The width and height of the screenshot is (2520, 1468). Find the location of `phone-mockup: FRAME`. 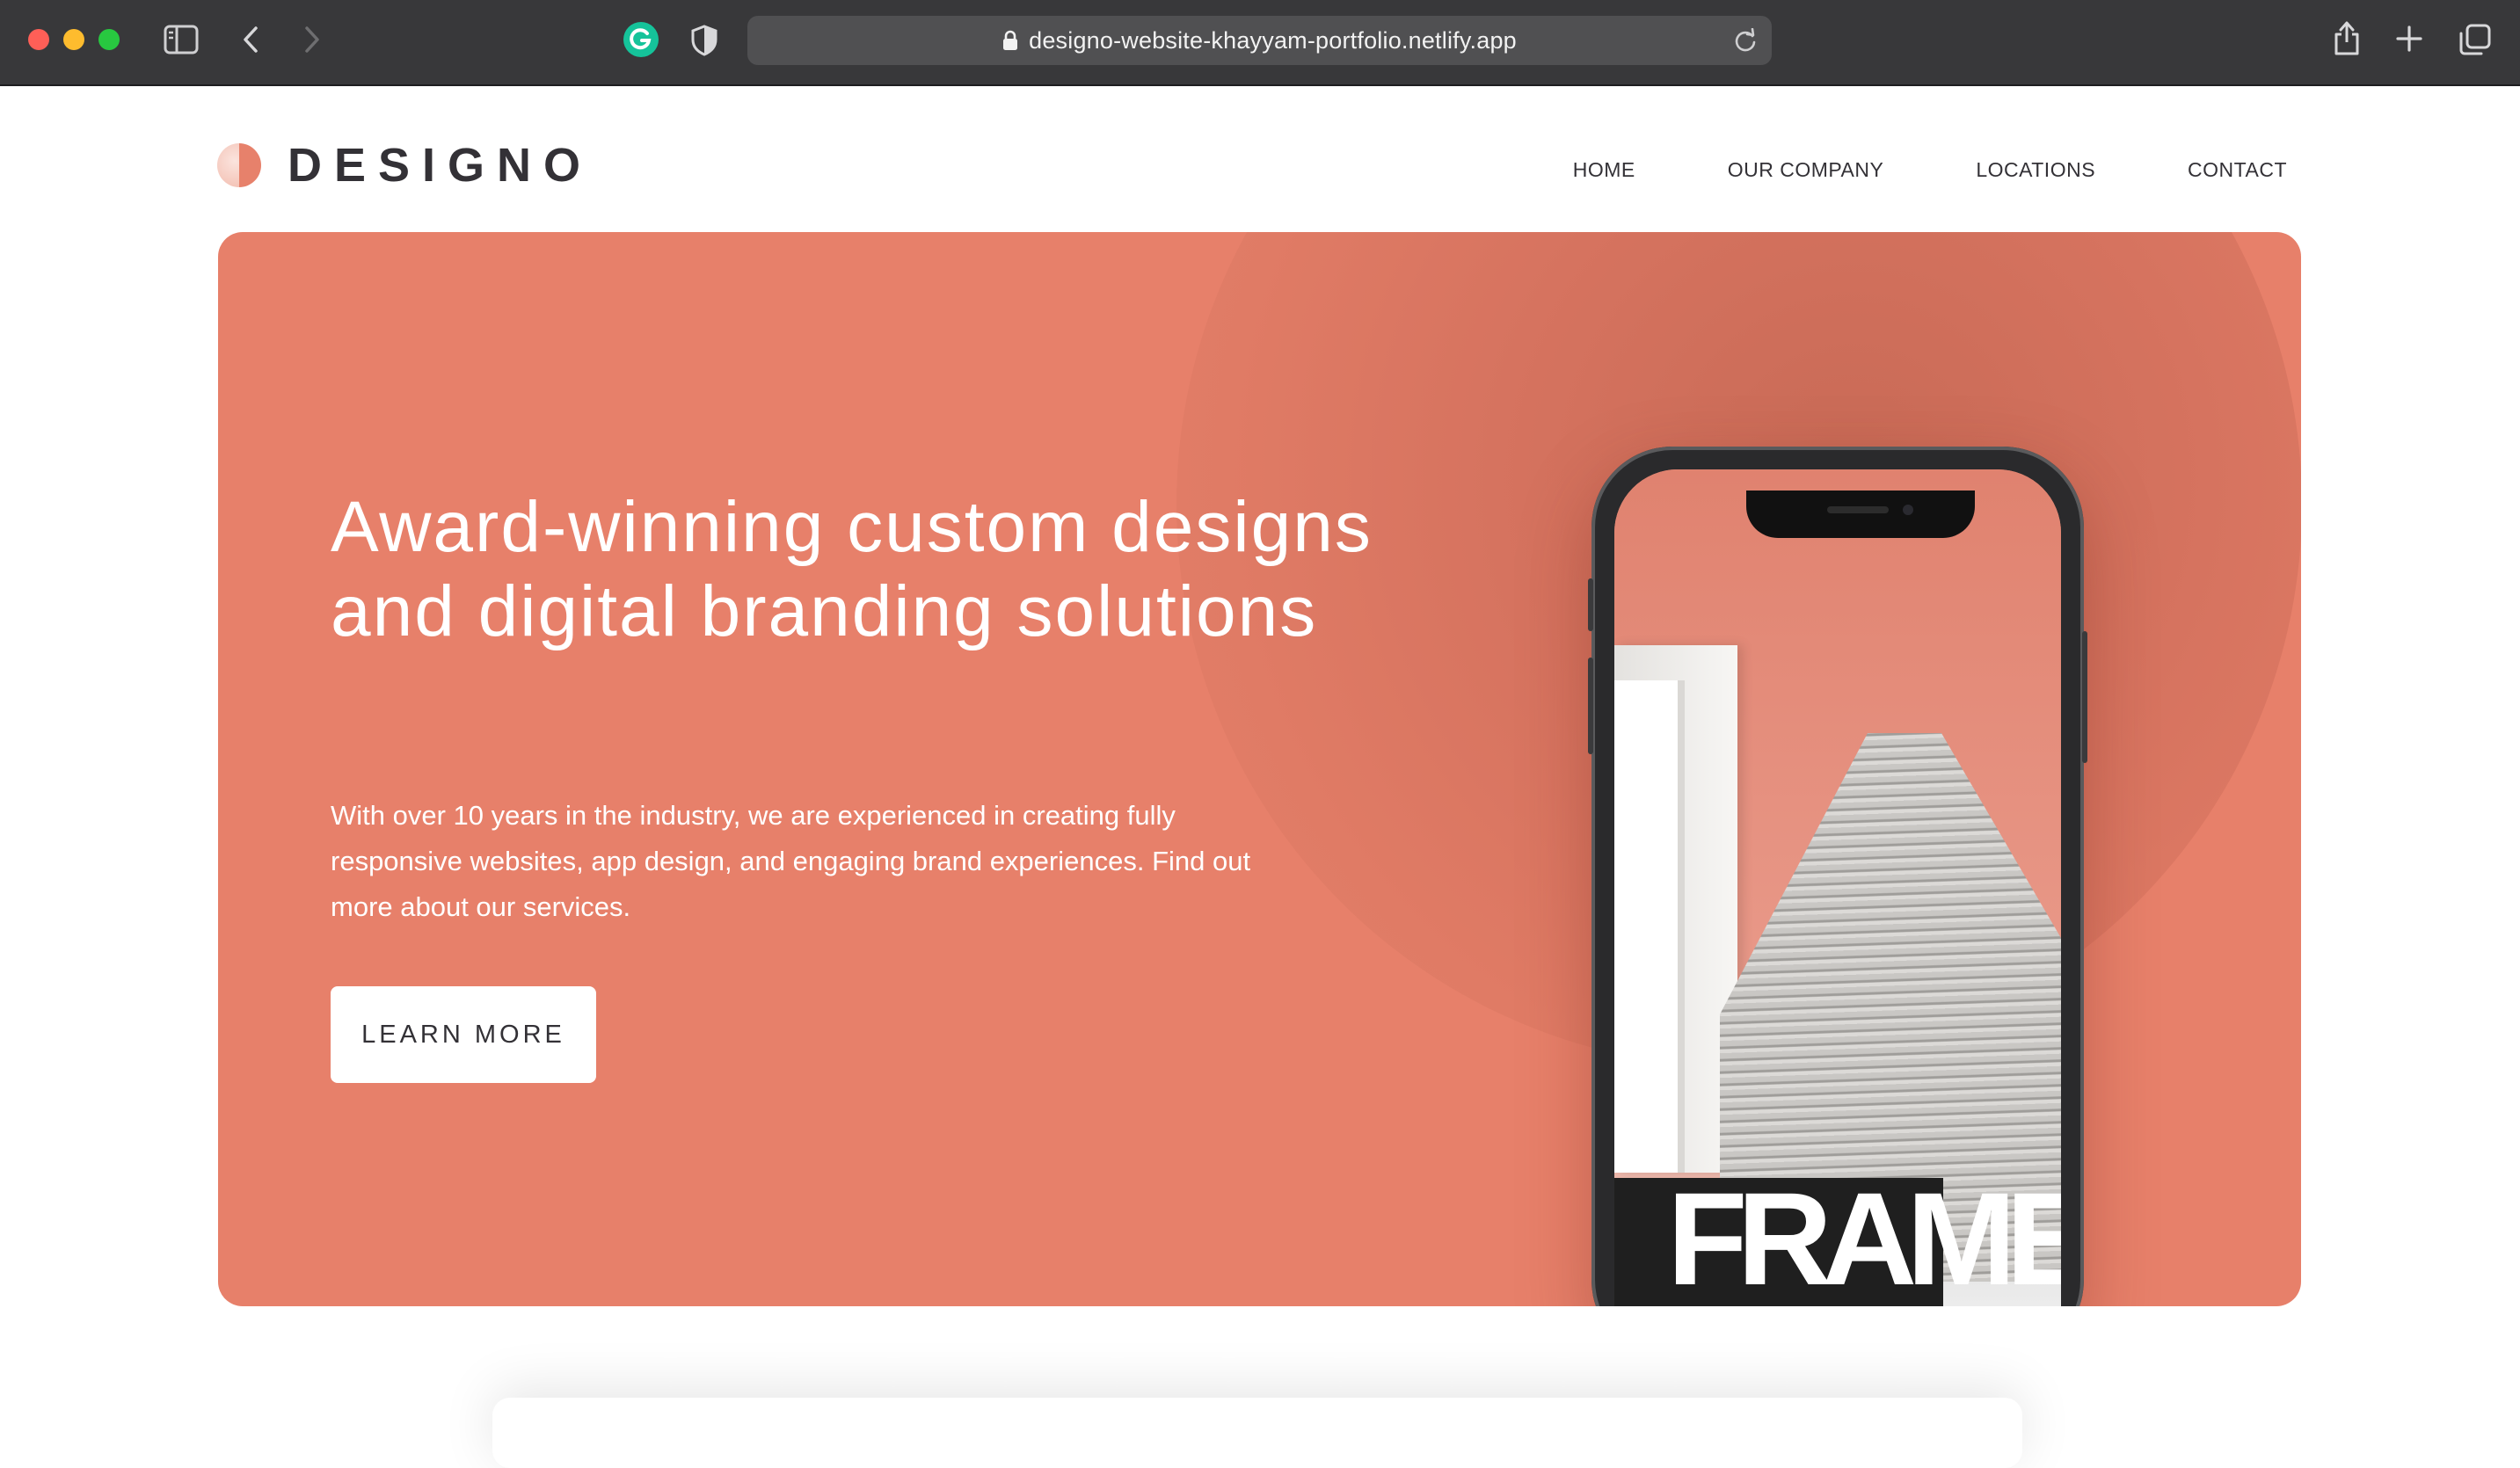

phone-mockup: FRAME is located at coordinates (1837, 877).